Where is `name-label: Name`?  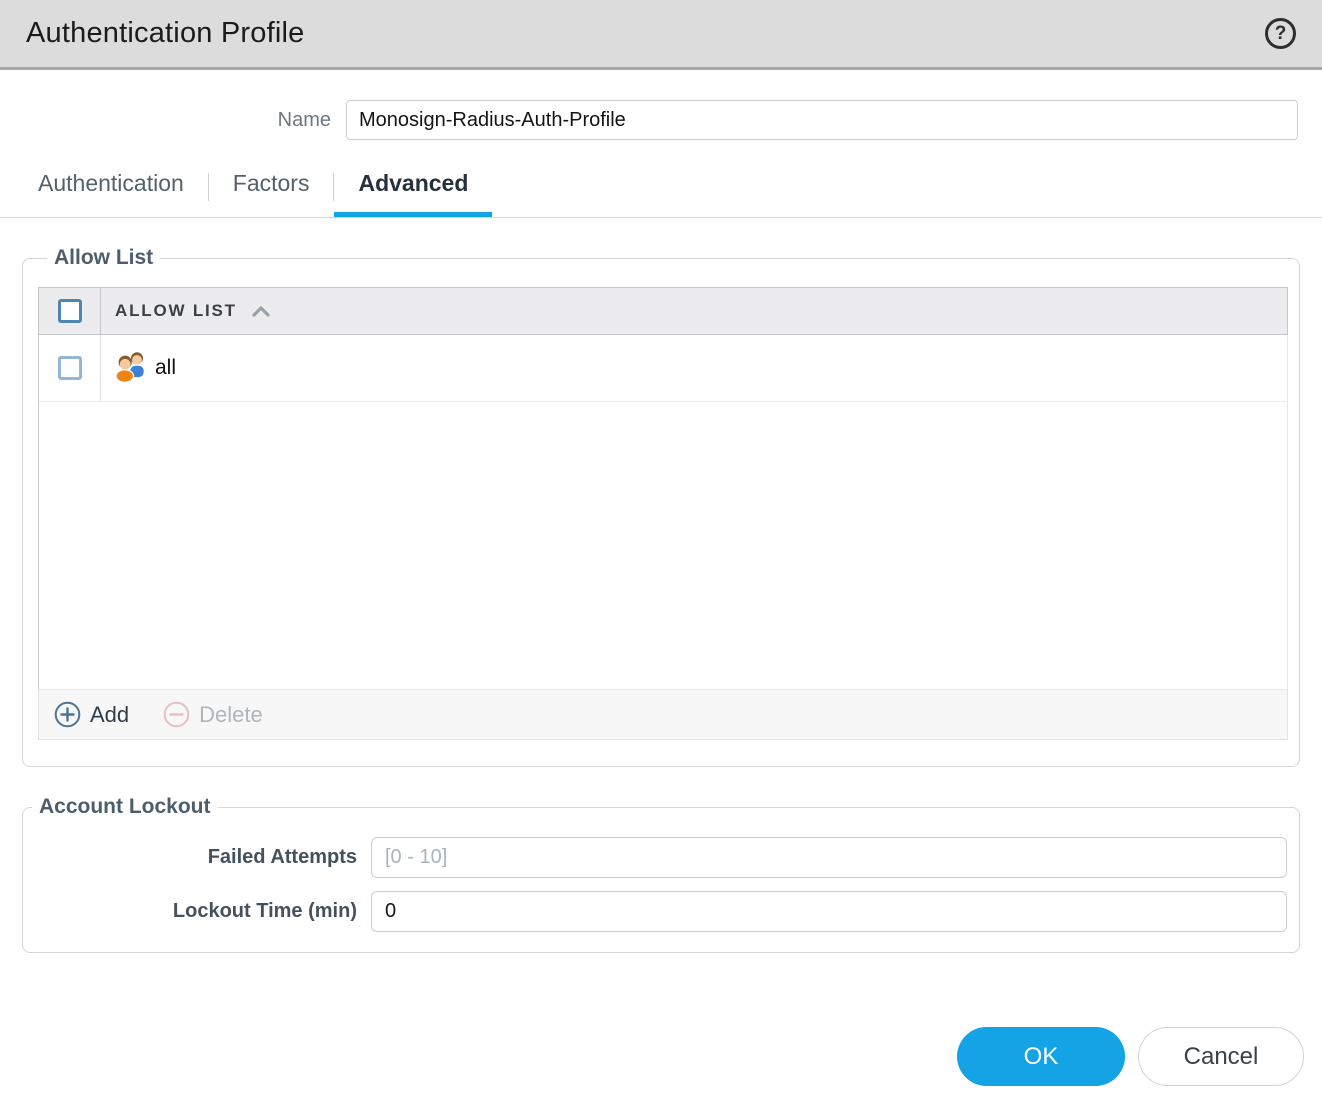
name-label: Name is located at coordinates (304, 119).